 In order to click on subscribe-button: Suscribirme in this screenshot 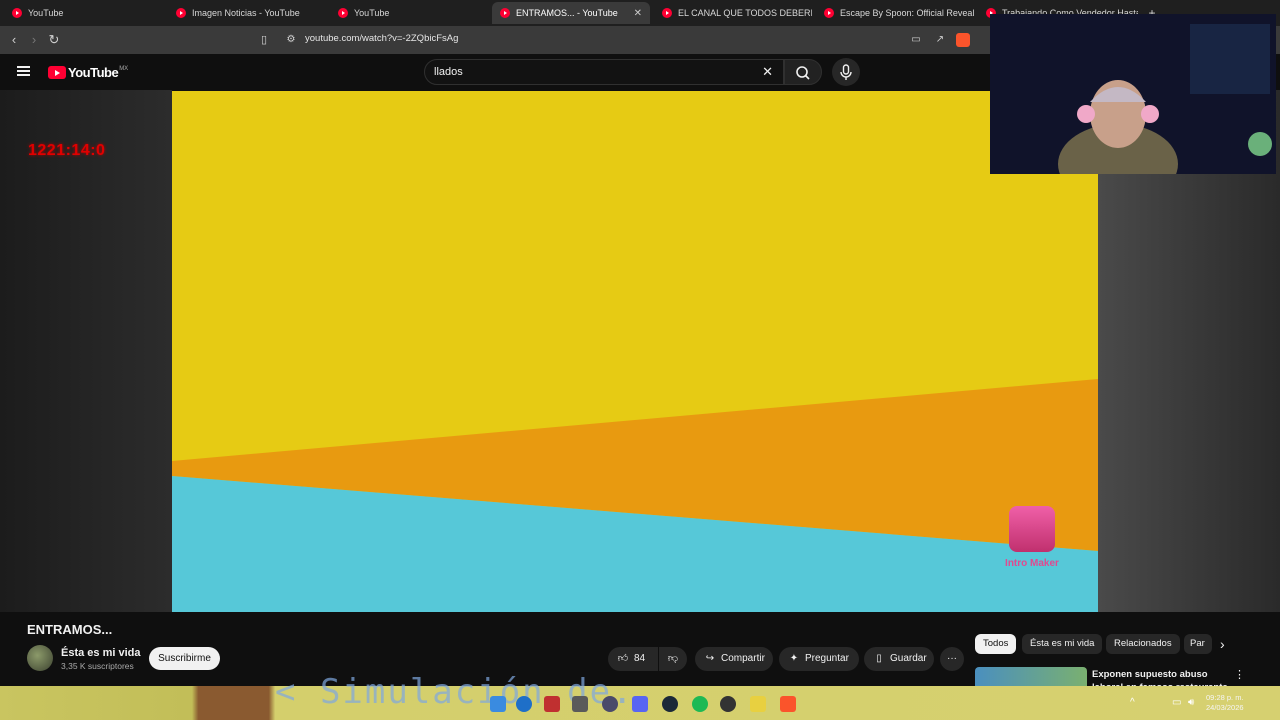, I will do `click(184, 658)`.